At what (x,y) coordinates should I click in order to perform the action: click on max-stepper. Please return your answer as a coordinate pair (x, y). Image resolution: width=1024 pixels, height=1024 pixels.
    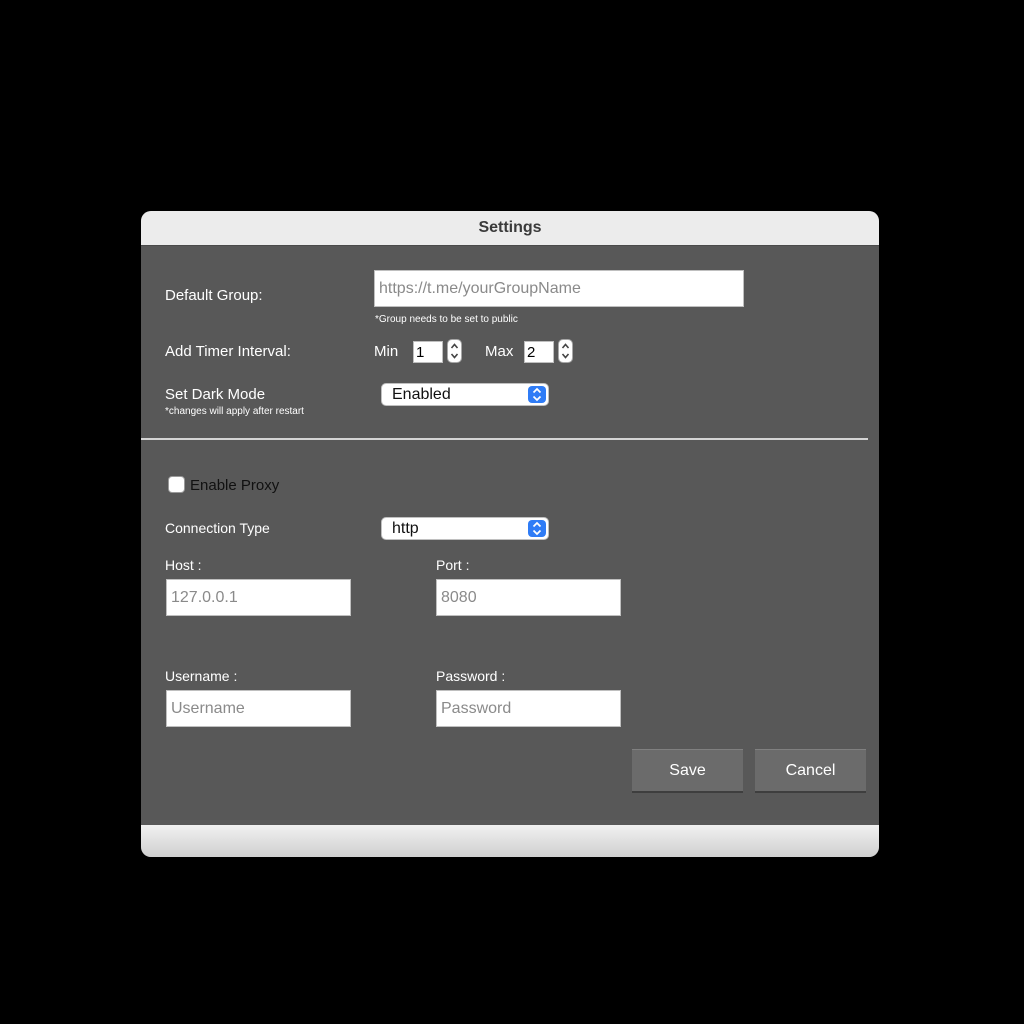
    Looking at the image, I should click on (565, 351).